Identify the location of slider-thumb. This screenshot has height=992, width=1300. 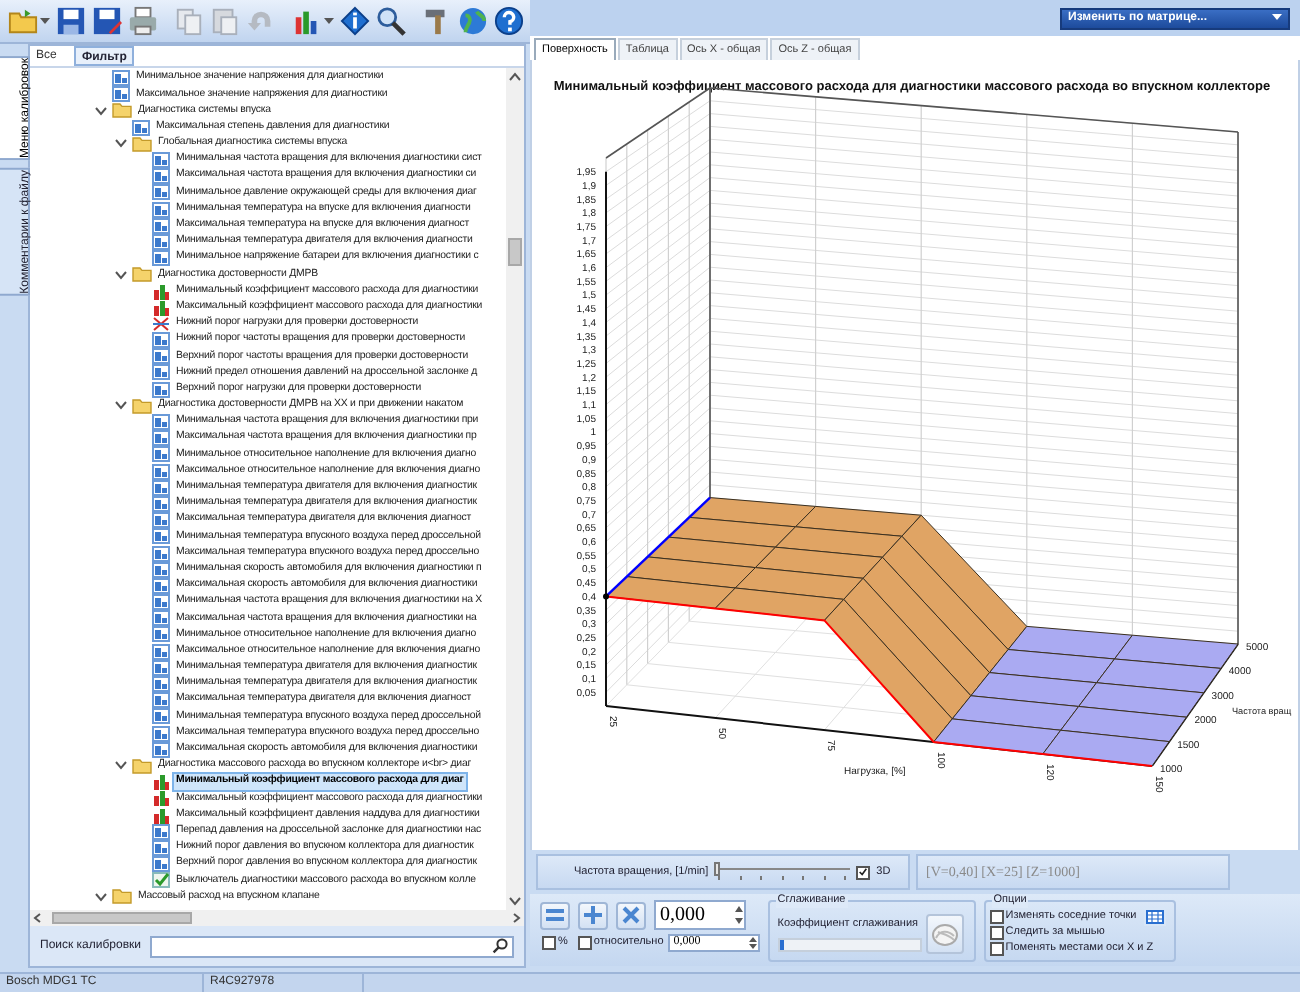
(717, 869).